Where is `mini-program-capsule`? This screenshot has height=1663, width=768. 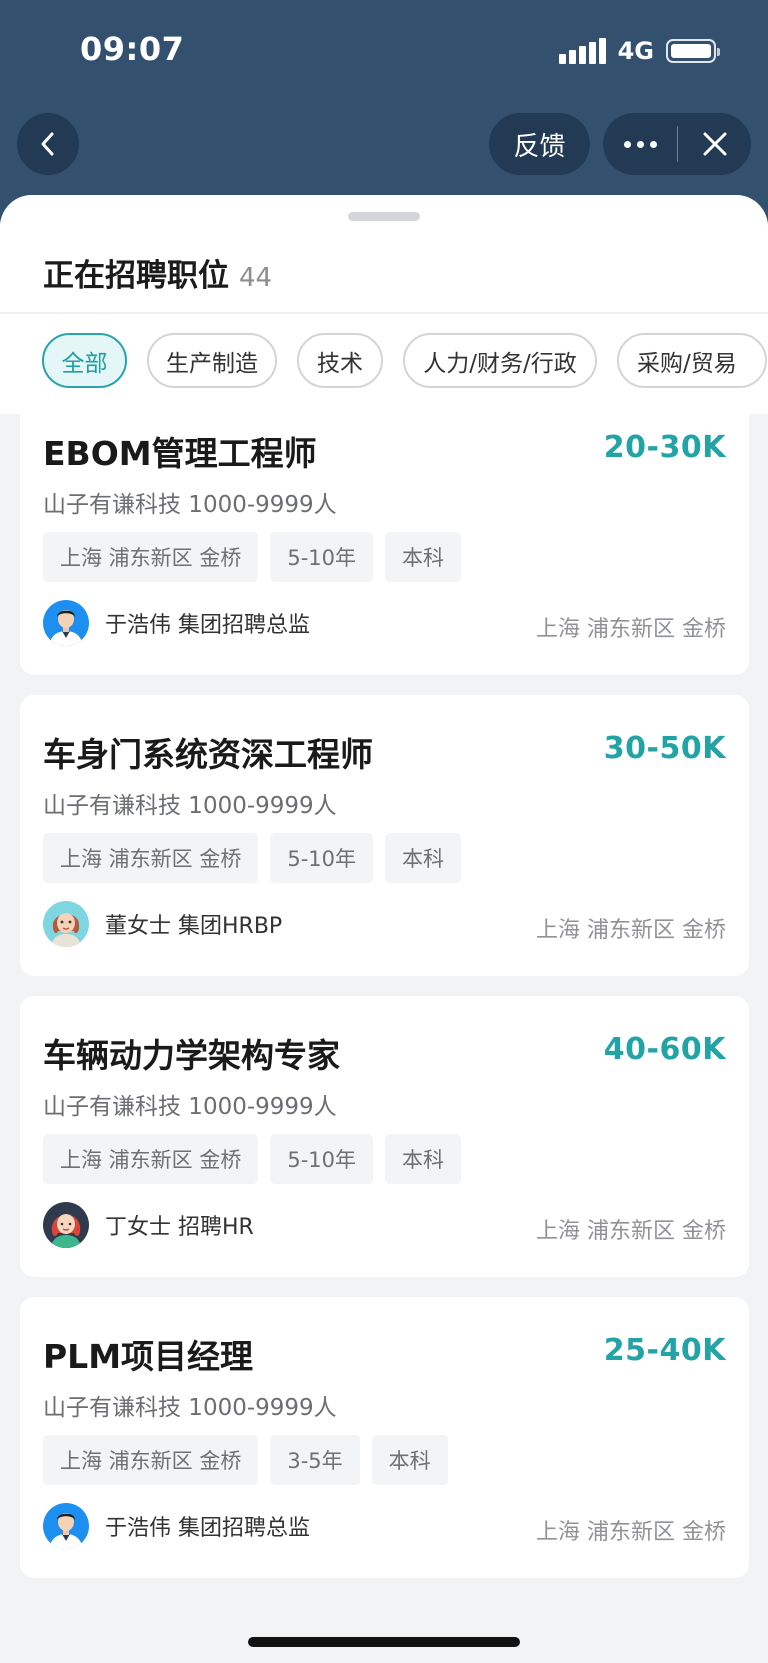 mini-program-capsule is located at coordinates (677, 144).